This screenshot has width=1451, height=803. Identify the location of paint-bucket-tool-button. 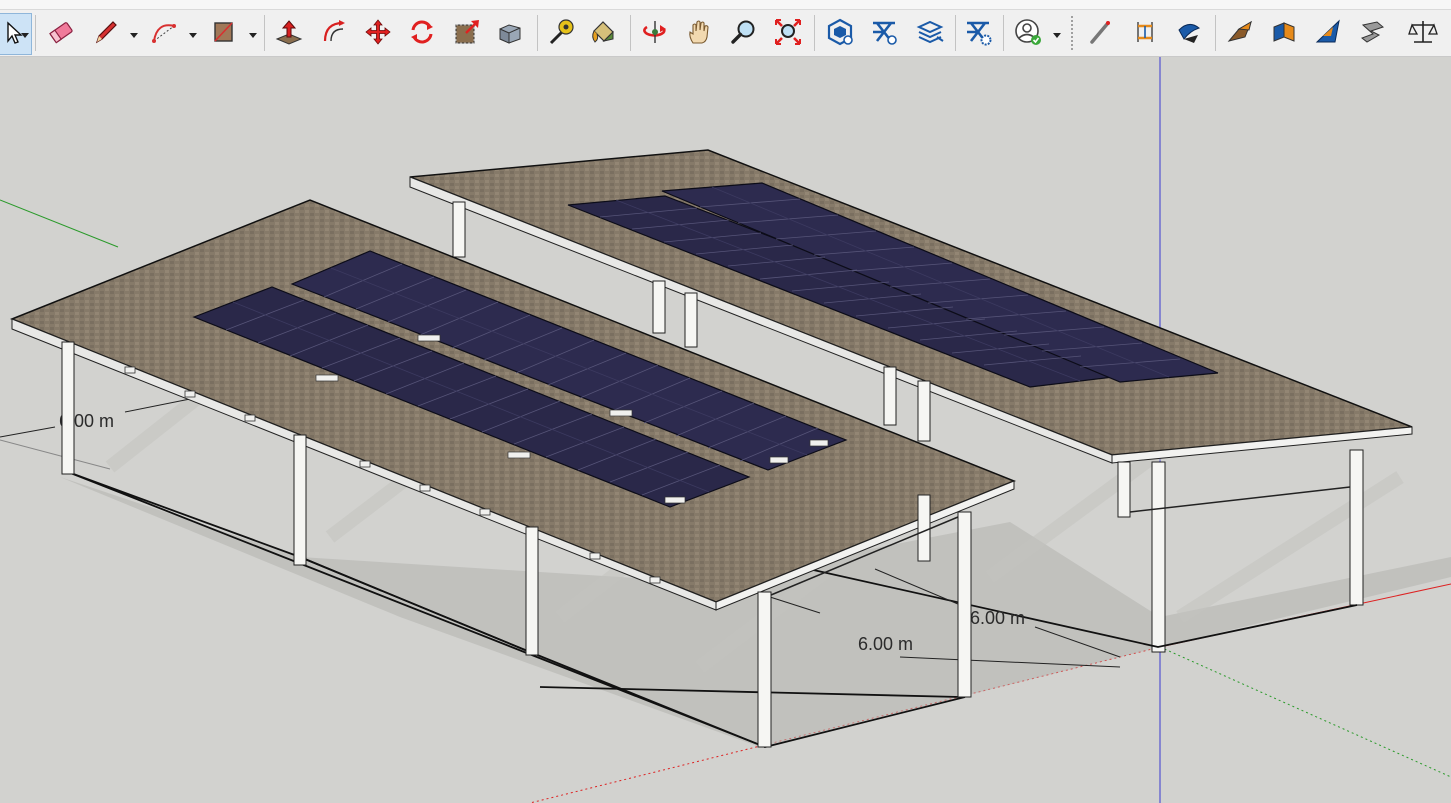
(603, 34).